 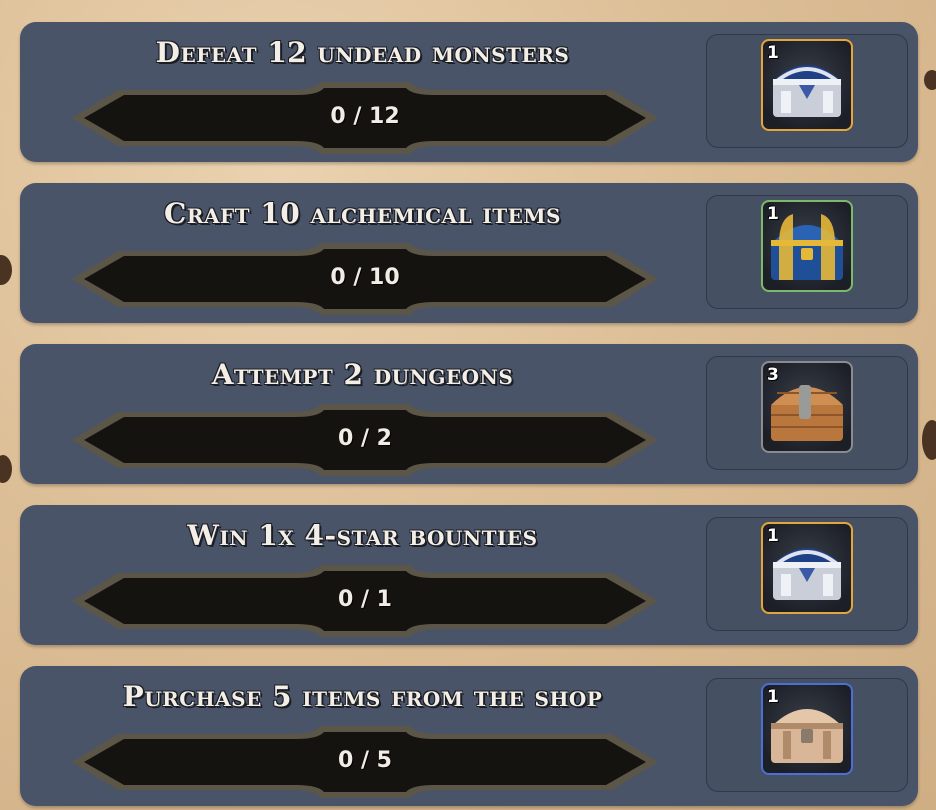 I want to click on progress-bar: 0 / 5, so click(x=365, y=762).